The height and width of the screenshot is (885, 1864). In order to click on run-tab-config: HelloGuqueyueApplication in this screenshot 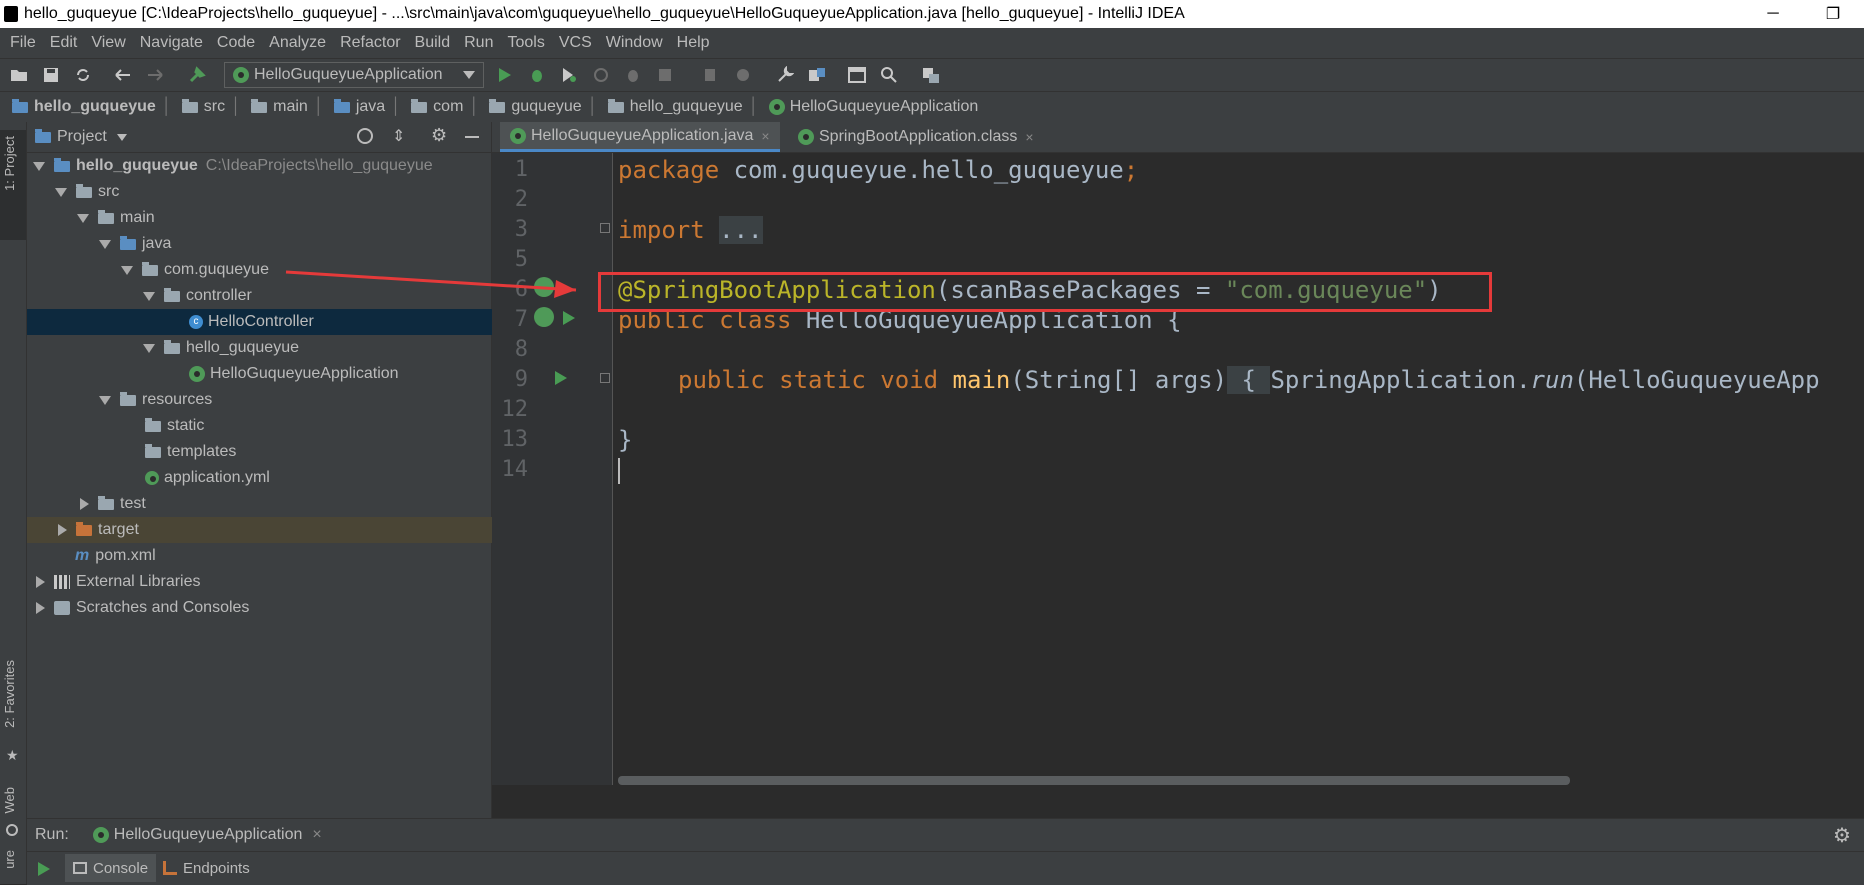, I will do `click(208, 835)`.